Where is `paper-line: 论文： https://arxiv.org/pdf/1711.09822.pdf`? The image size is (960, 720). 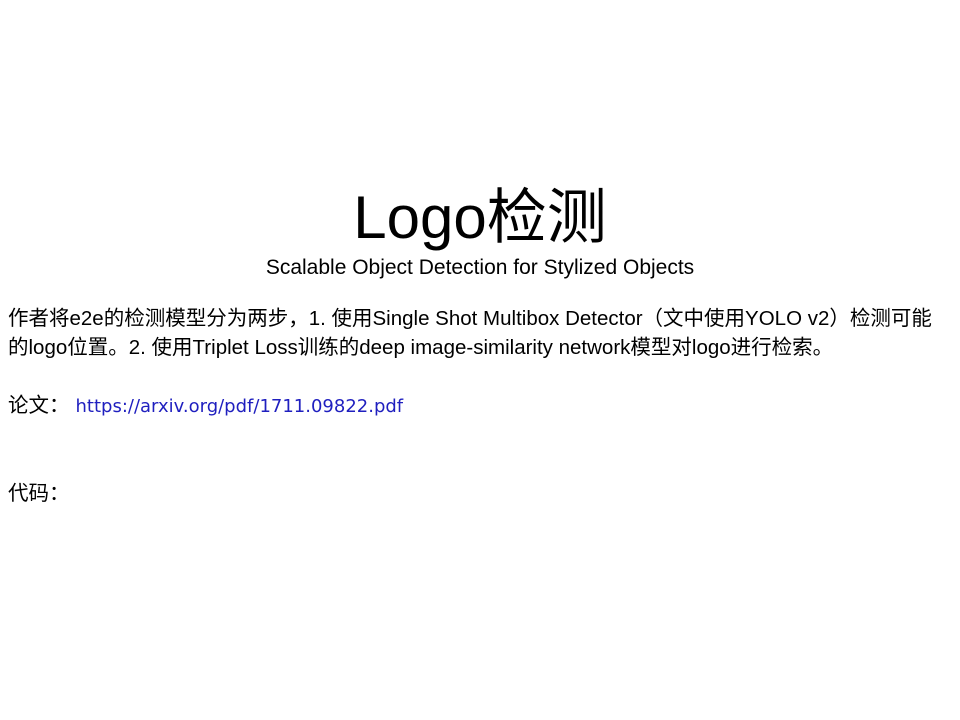
paper-line: 论文： https://arxiv.org/pdf/1711.09822.pdf is located at coordinates (480, 406).